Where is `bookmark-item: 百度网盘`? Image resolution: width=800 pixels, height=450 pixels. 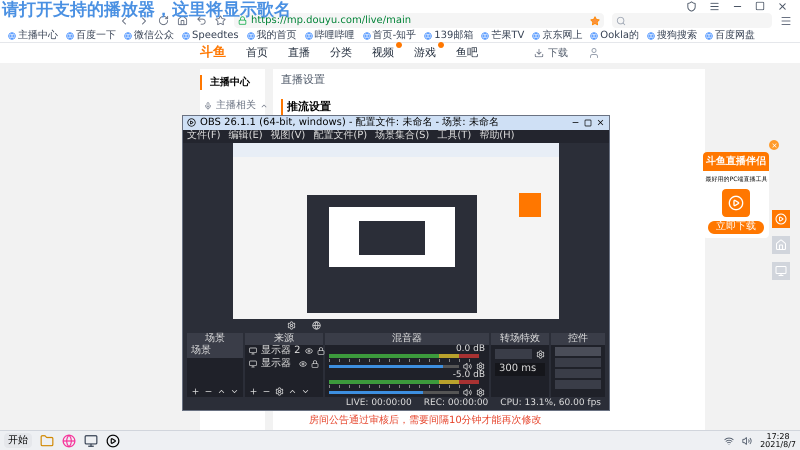
bookmark-item: 百度网盘 is located at coordinates (729, 35).